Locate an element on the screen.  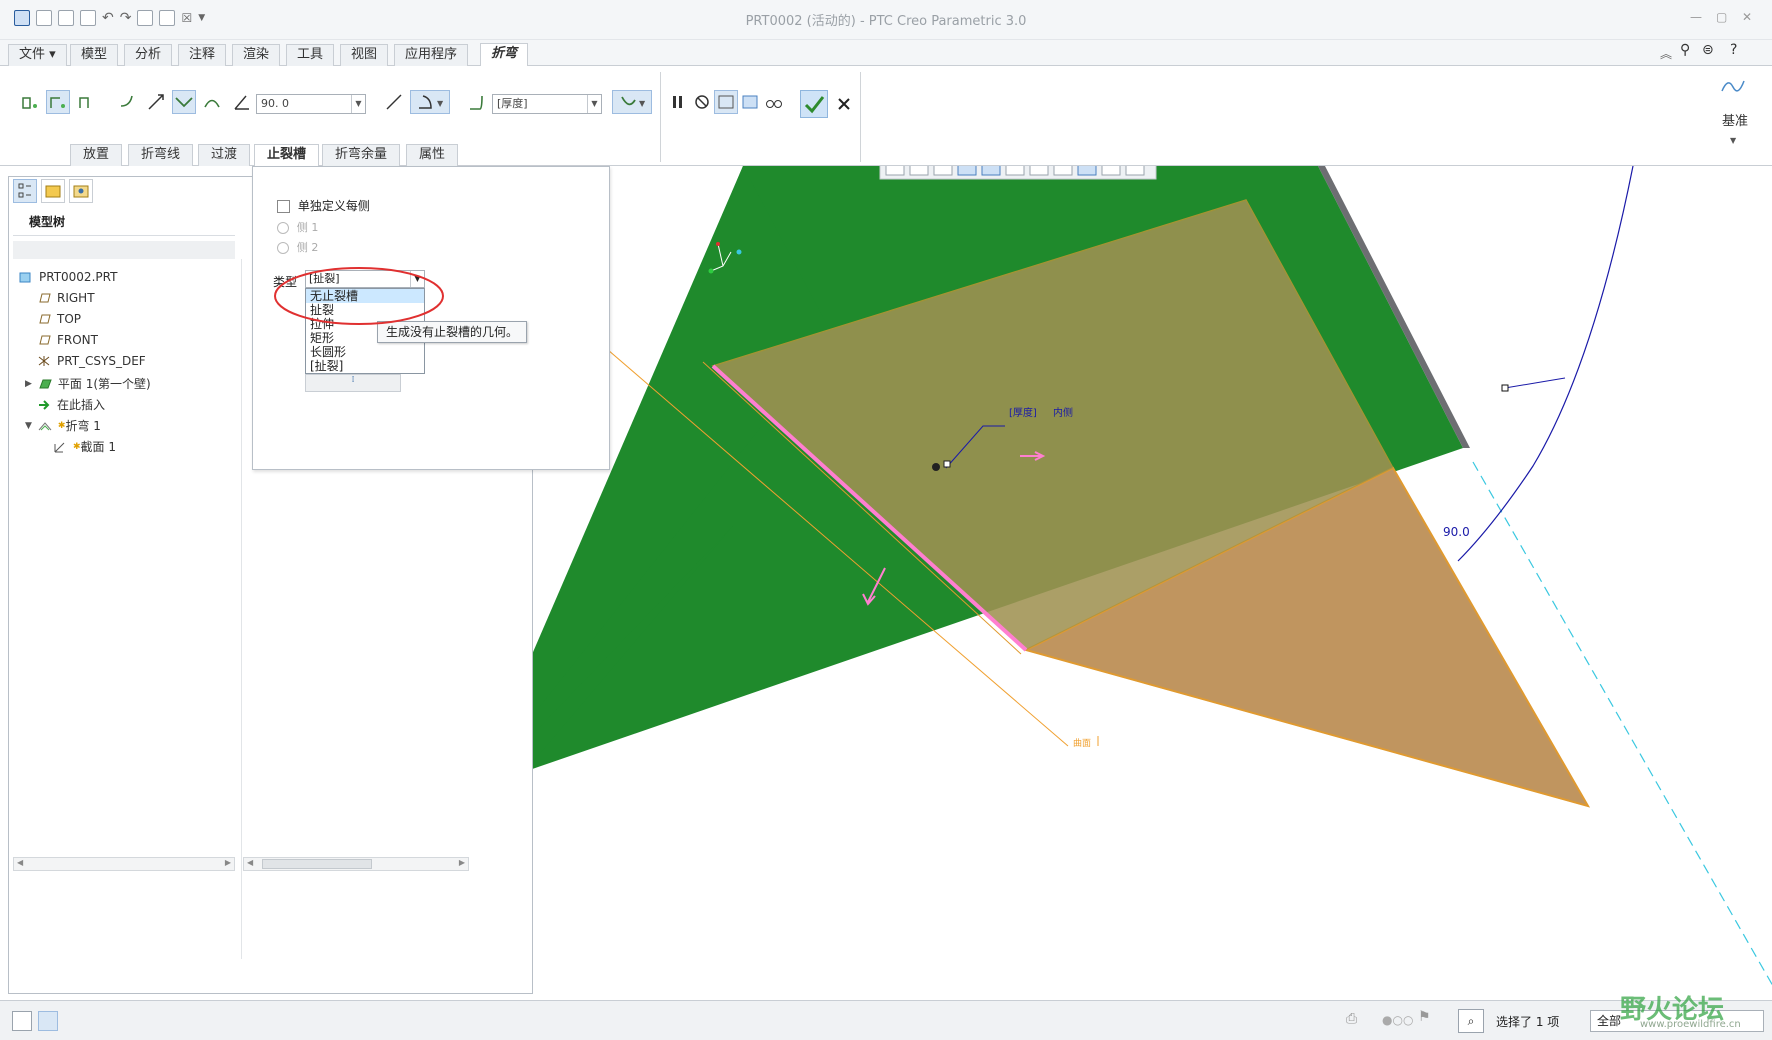
define-each-side-label: 单独定义每侧 is located at coordinates (333, 206).